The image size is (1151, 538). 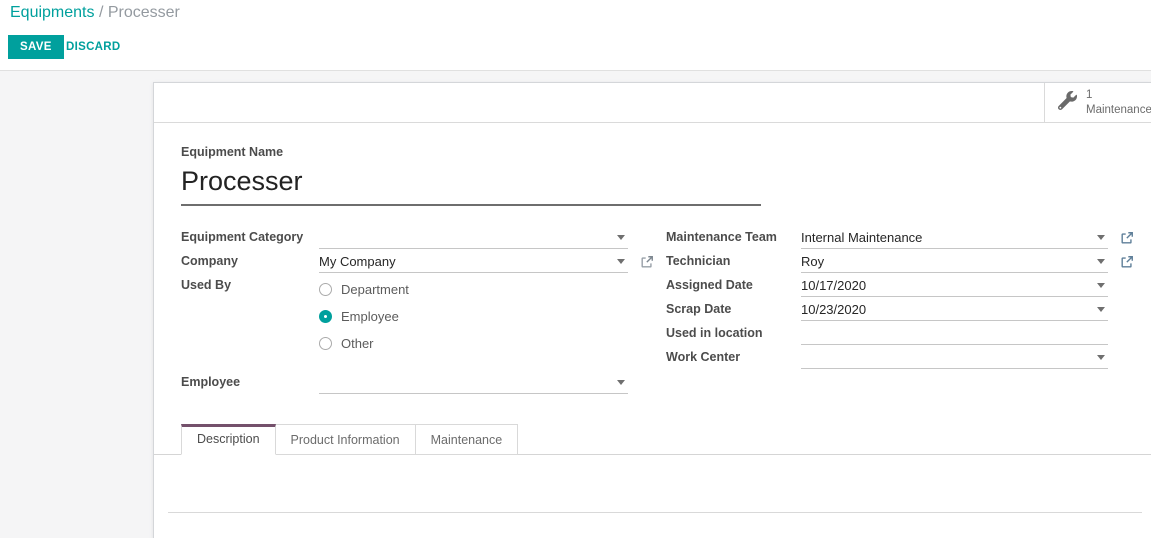 What do you see at coordinates (345, 439) in the screenshot?
I see `tab-product-information: Product Information` at bounding box center [345, 439].